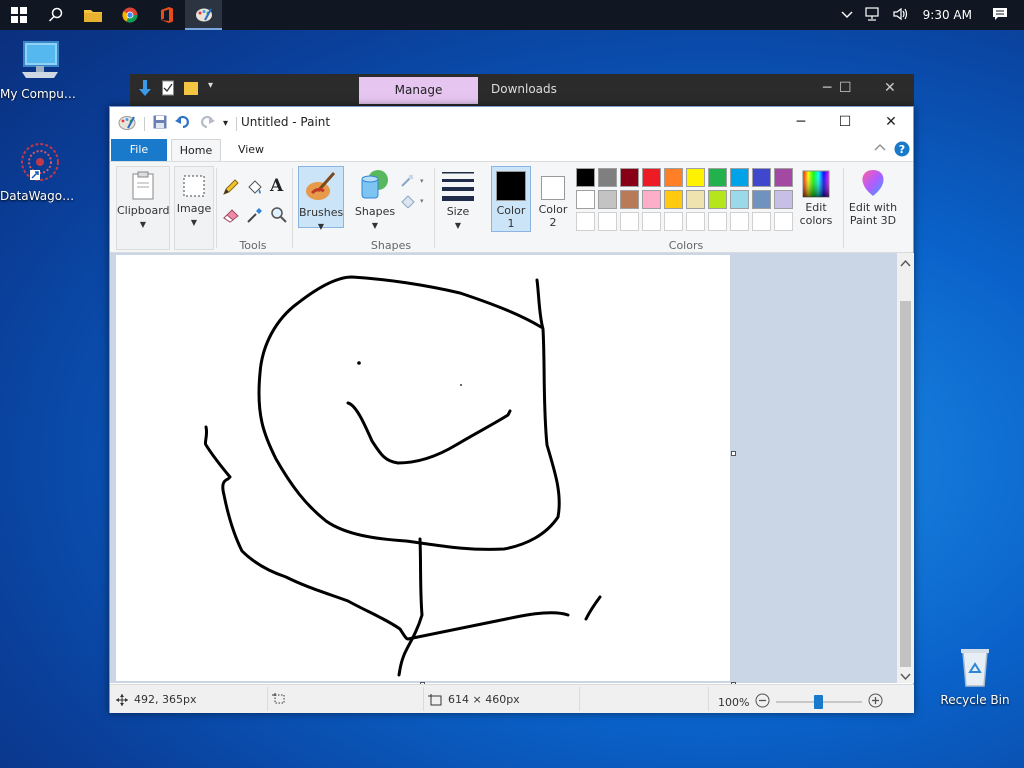  Describe the element at coordinates (255, 188) in the screenshot. I see `fill-bucket-icon` at that location.